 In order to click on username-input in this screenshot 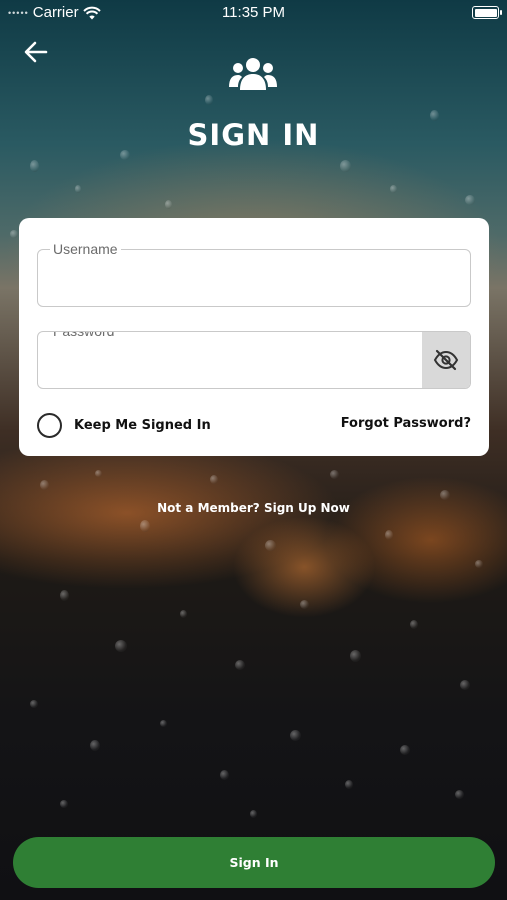, I will do `click(240, 279)`.